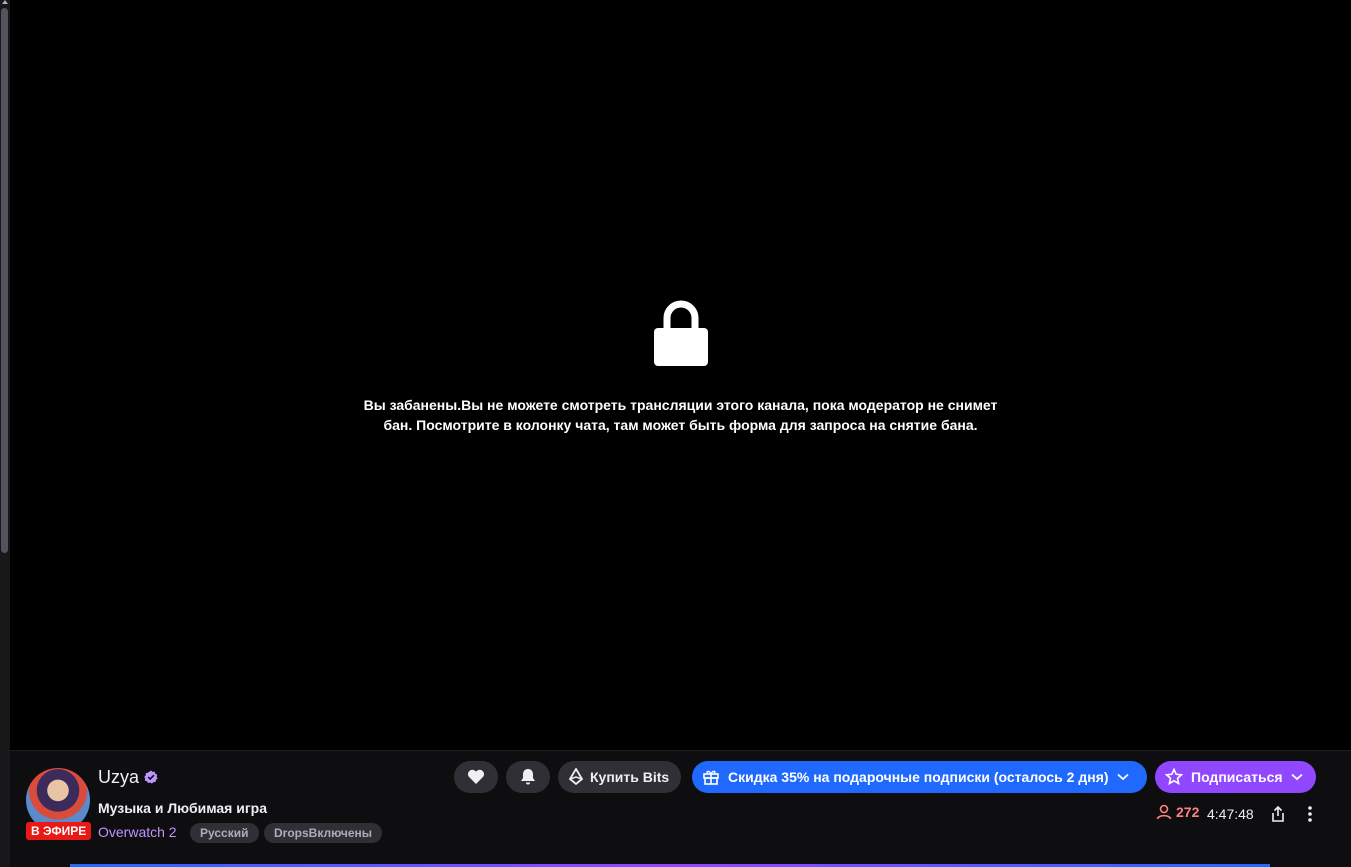 Image resolution: width=1351 pixels, height=867 pixels. What do you see at coordinates (1230, 814) in the screenshot?
I see `stream-uptime: 4:47:48` at bounding box center [1230, 814].